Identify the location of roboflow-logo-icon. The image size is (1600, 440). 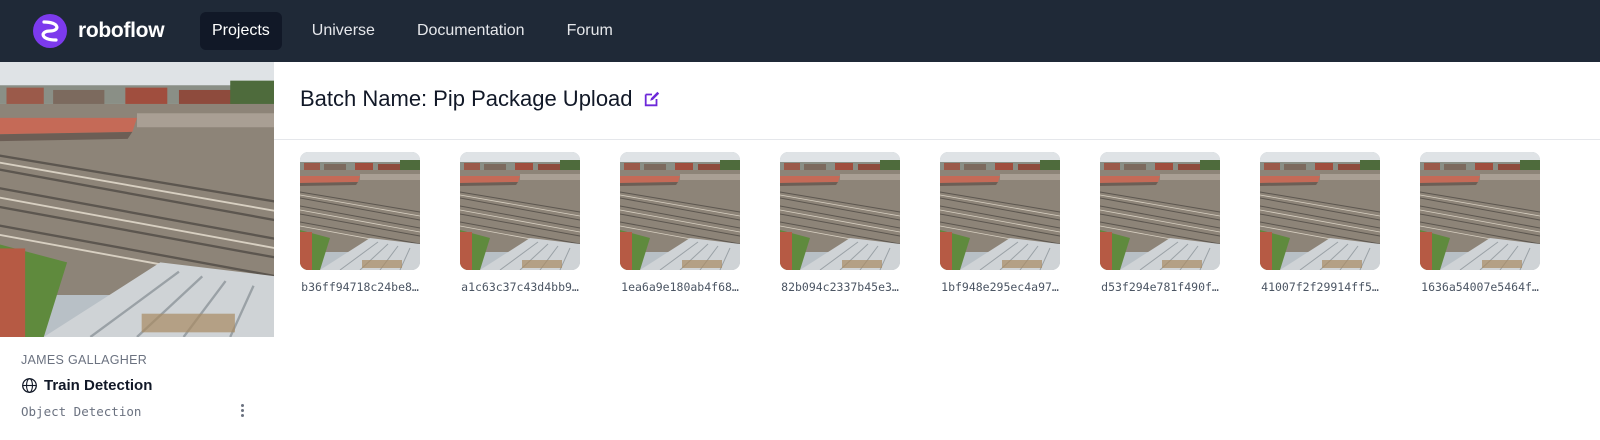
(50, 31).